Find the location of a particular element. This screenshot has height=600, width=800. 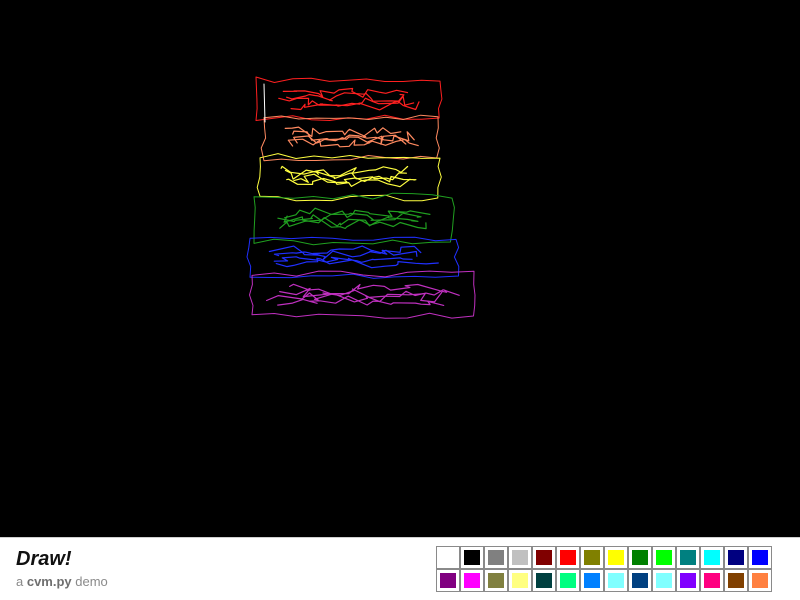

app-subtitle: a cvm.py demo is located at coordinates (62, 582).